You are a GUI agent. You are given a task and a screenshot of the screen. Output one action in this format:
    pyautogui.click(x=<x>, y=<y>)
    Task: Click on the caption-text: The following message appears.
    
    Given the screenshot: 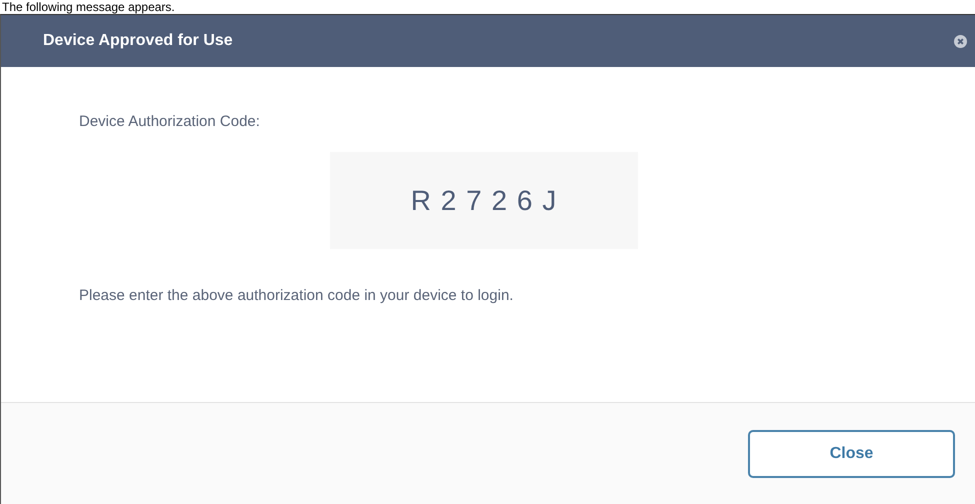 What is the action you would take?
    pyautogui.click(x=88, y=7)
    